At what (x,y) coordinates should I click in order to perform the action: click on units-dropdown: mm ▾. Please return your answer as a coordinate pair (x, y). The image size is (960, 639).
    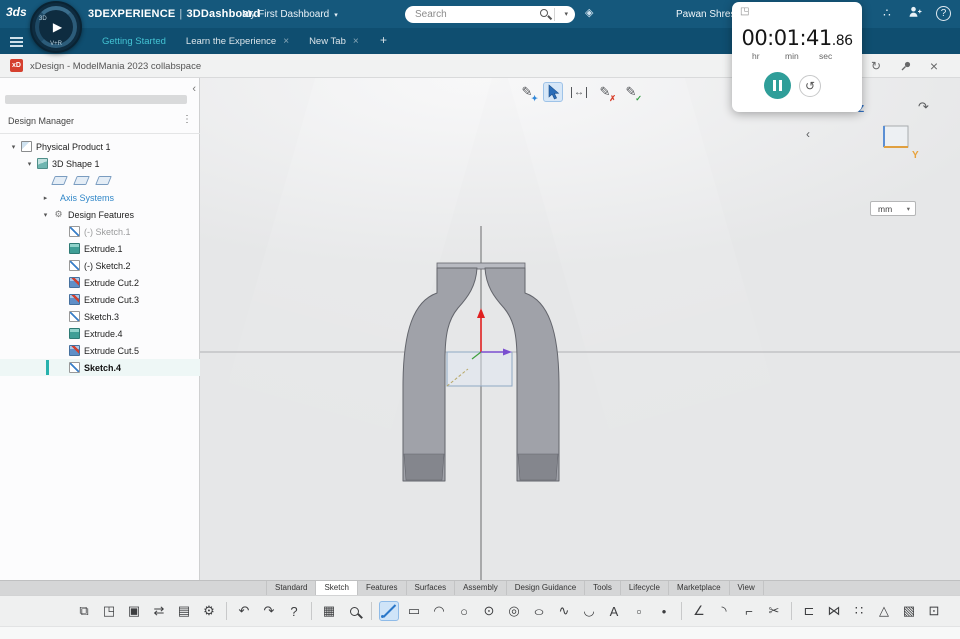
    Looking at the image, I should click on (893, 208).